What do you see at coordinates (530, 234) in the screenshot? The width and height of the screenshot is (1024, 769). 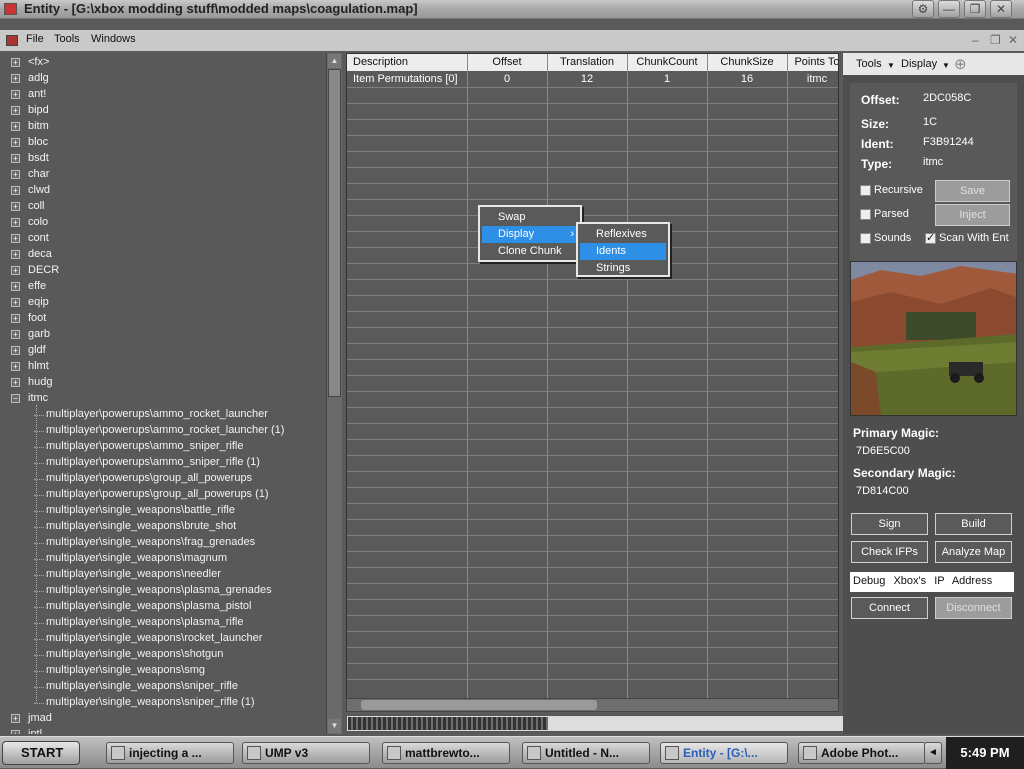 I see `menu-item-display: Display ›` at bounding box center [530, 234].